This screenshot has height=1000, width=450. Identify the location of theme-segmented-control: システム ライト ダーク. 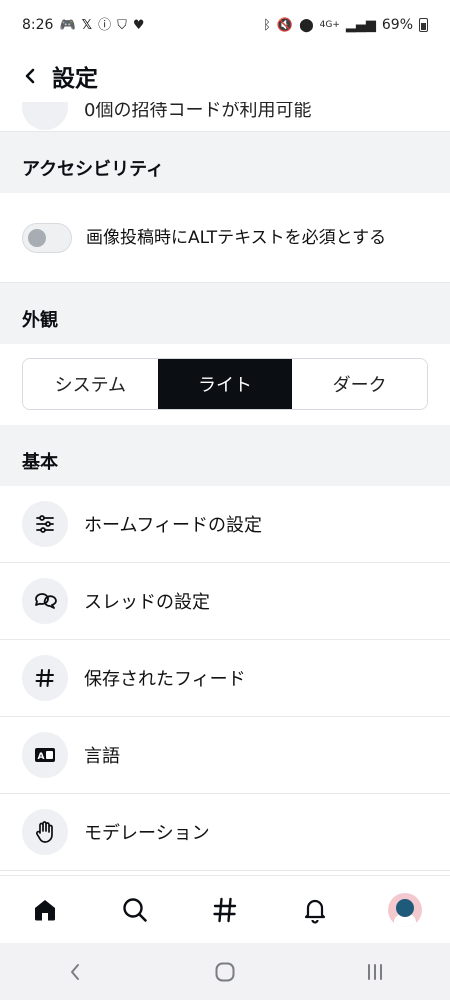
(225, 384).